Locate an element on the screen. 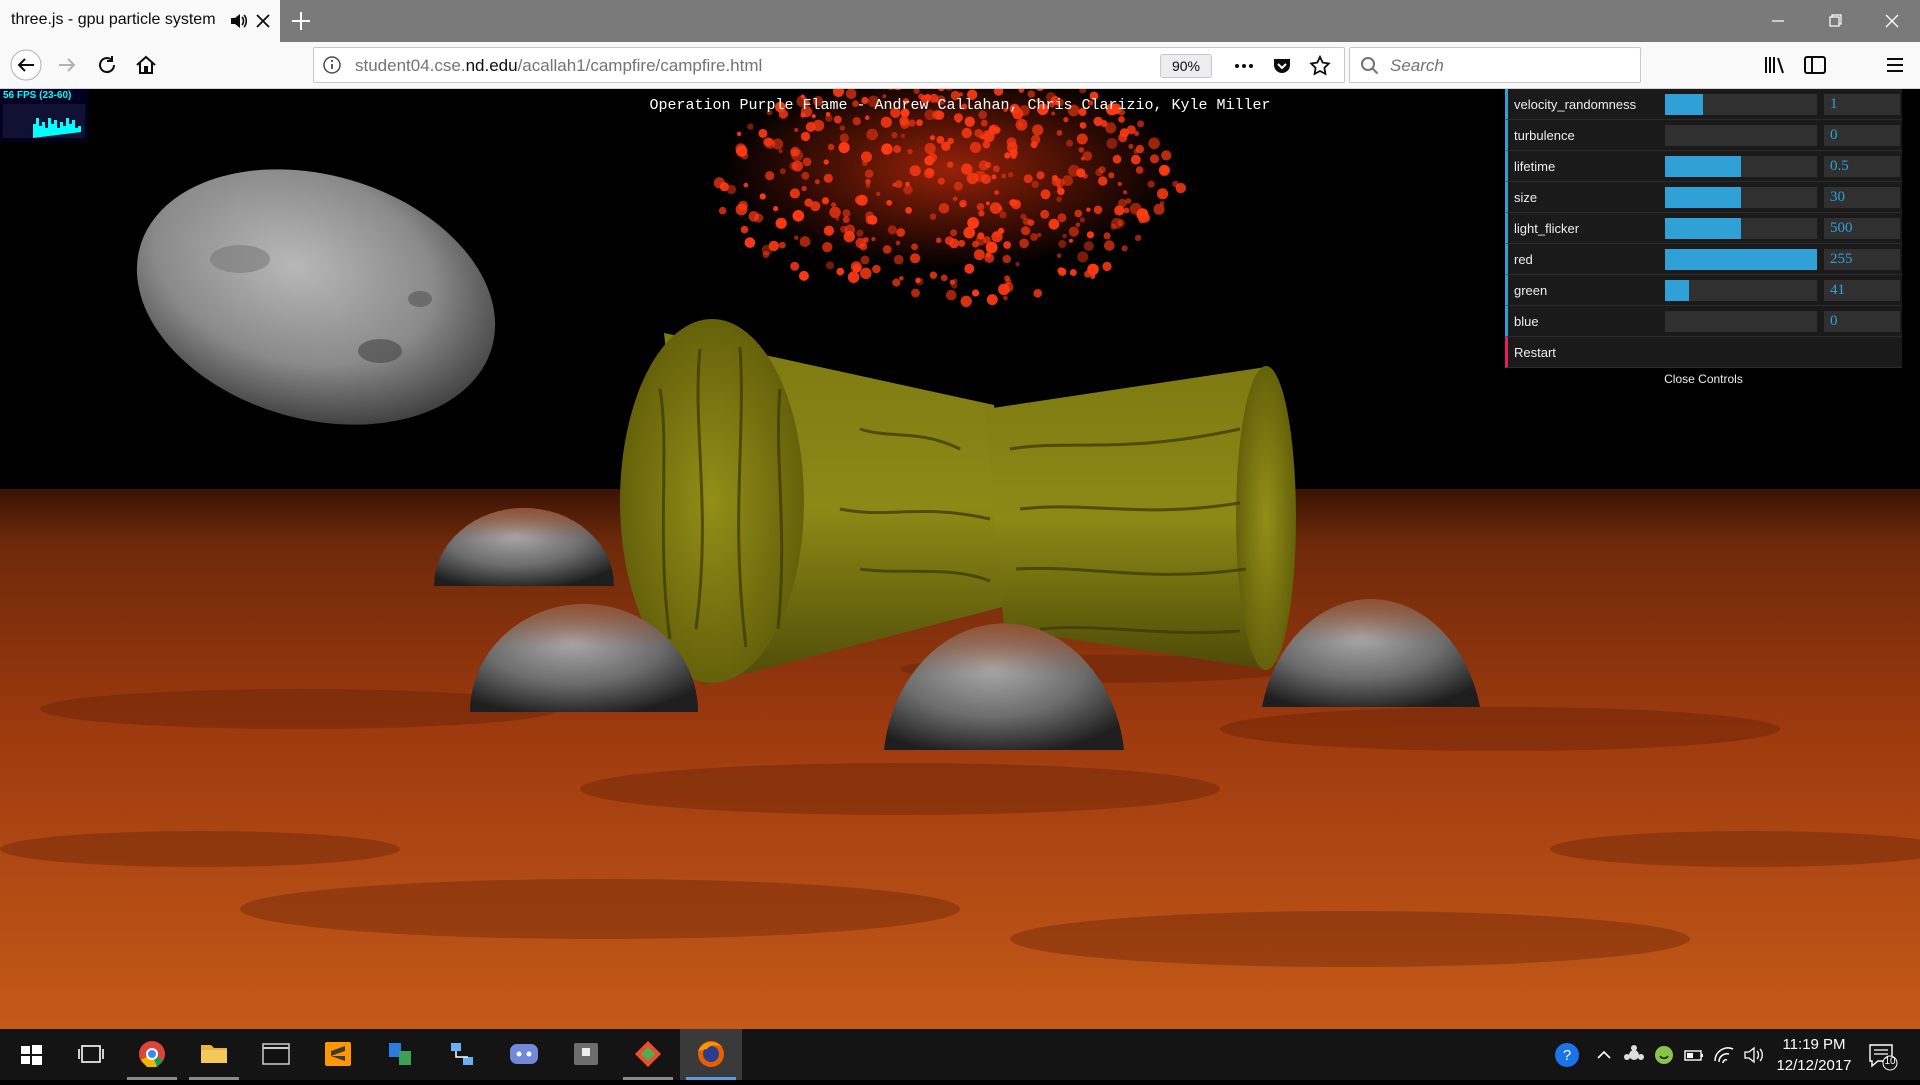  taskbar-network-icon is located at coordinates (462, 1054).